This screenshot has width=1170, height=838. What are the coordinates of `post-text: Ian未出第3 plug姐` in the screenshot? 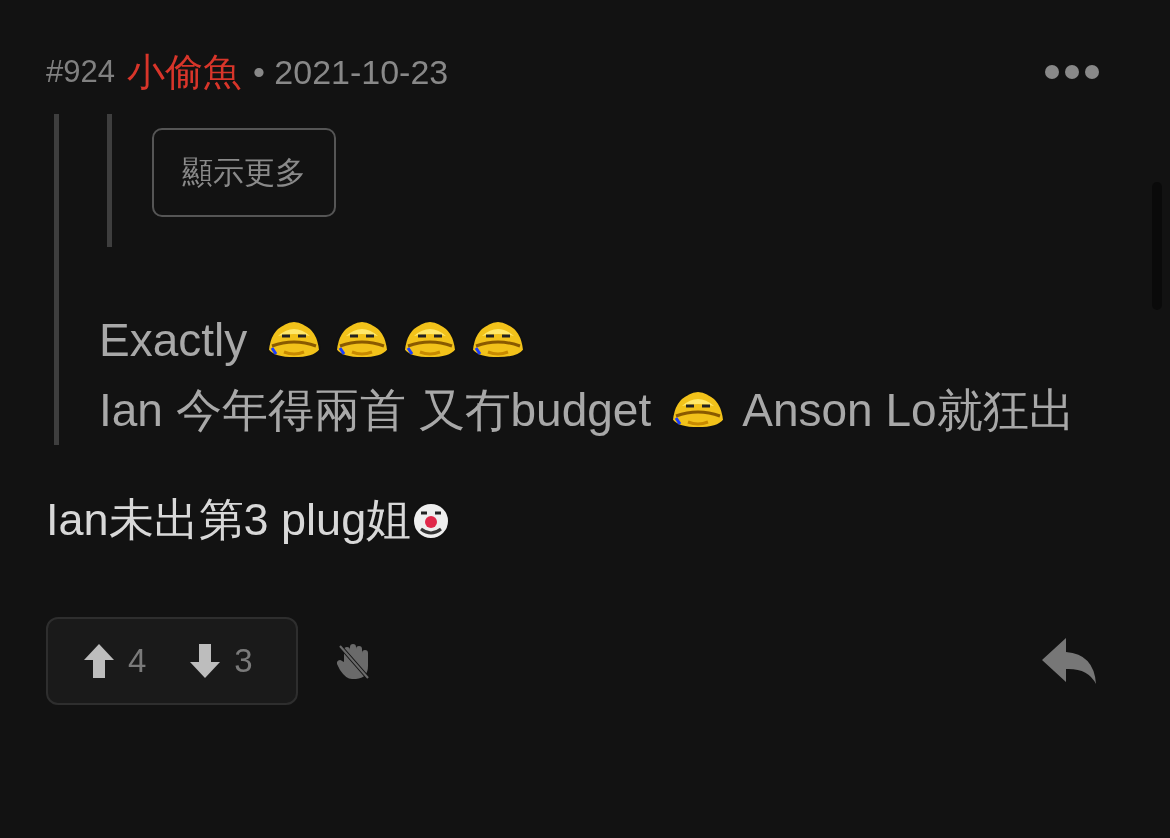 It's located at (229, 519).